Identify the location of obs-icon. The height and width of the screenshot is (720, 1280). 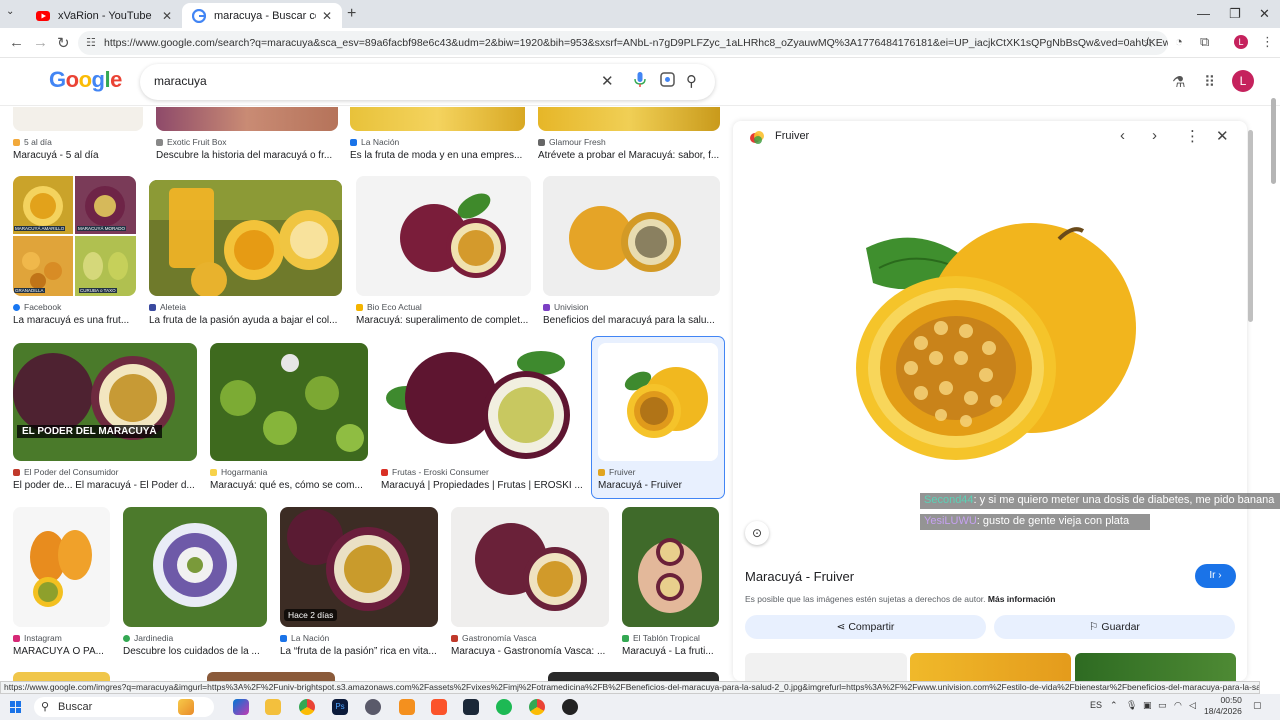
(570, 707).